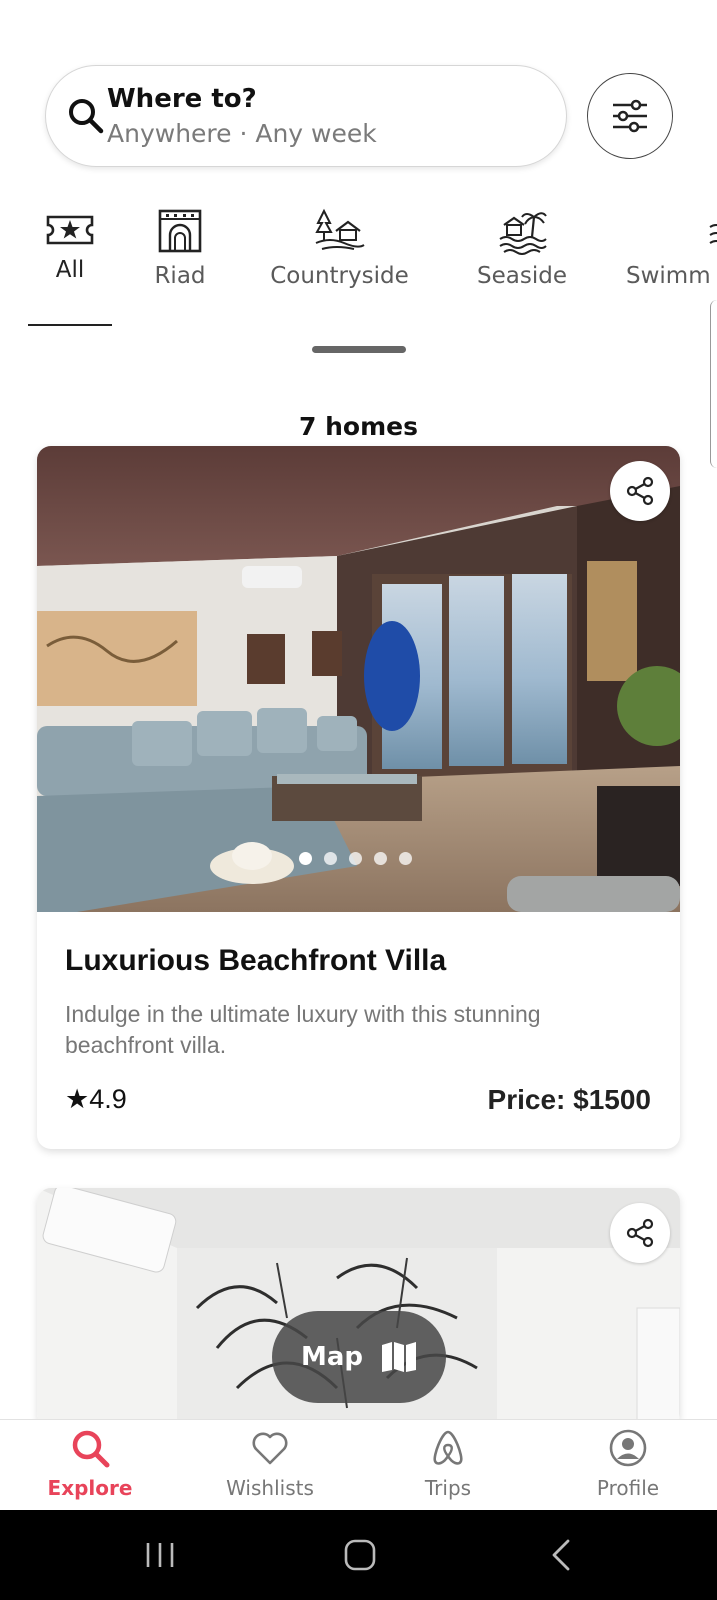 The width and height of the screenshot is (717, 1600). What do you see at coordinates (70, 325) in the screenshot?
I see `active-category-underline` at bounding box center [70, 325].